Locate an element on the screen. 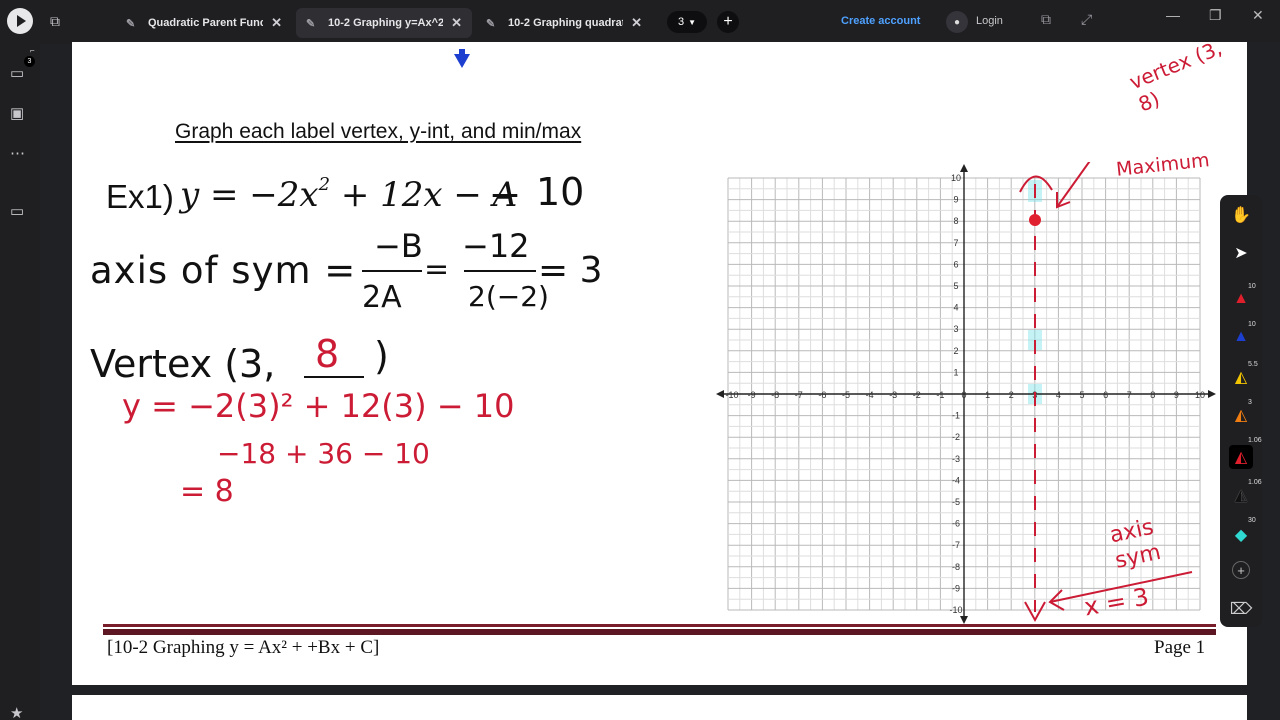 The image size is (1280, 720). left-rail: ⌐ ▭ 3 ▣ ⋯ ▭ ★ is located at coordinates (20, 382).